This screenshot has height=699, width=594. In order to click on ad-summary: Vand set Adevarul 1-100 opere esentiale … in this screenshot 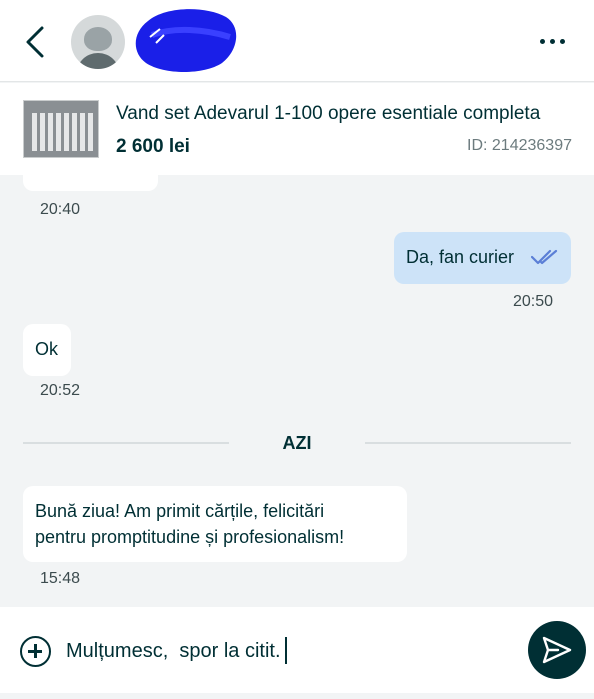, I will do `click(297, 129)`.